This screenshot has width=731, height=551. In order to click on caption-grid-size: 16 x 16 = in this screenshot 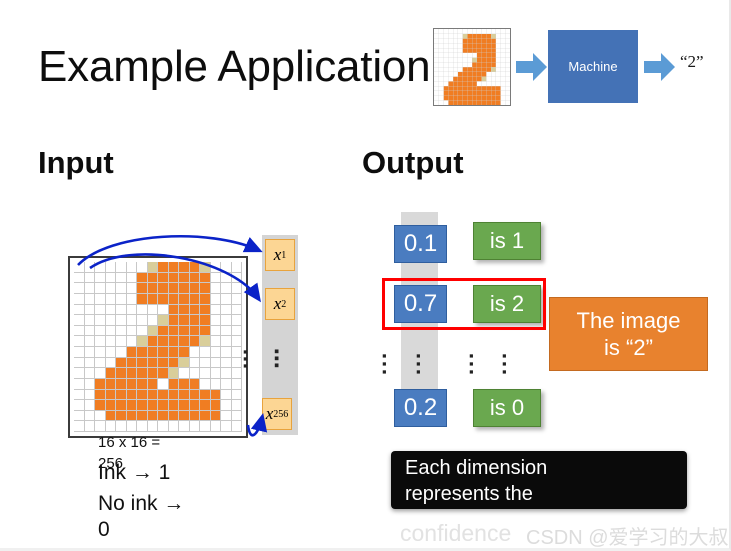, I will do `click(129, 442)`.